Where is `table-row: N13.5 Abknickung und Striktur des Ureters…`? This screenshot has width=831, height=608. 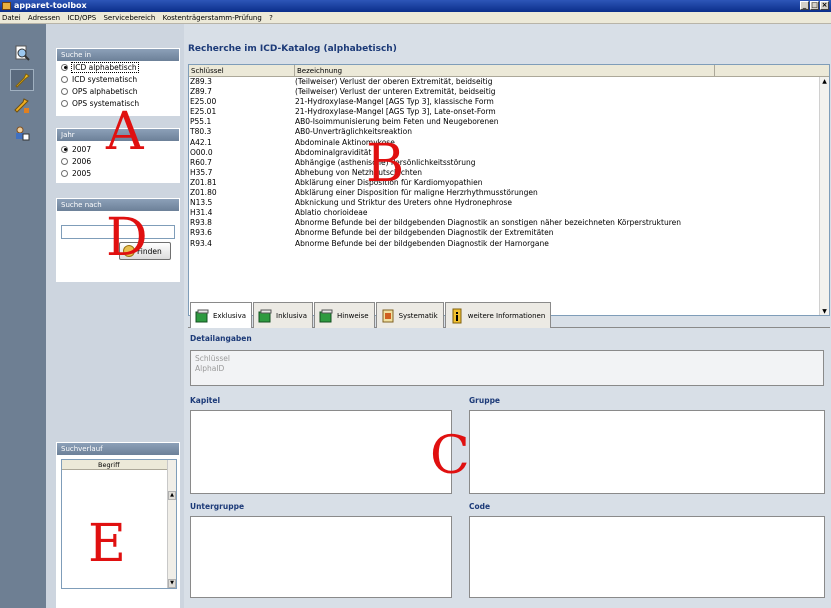
table-row: N13.5 Abknickung und Striktur des Ureters… is located at coordinates (509, 203).